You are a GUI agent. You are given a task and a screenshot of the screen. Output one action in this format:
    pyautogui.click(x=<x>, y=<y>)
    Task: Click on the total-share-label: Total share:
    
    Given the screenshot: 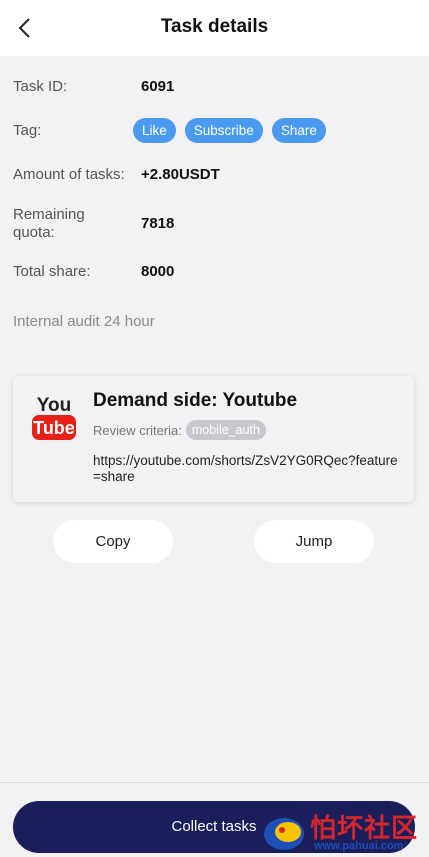 What is the action you would take?
    pyautogui.click(x=52, y=271)
    